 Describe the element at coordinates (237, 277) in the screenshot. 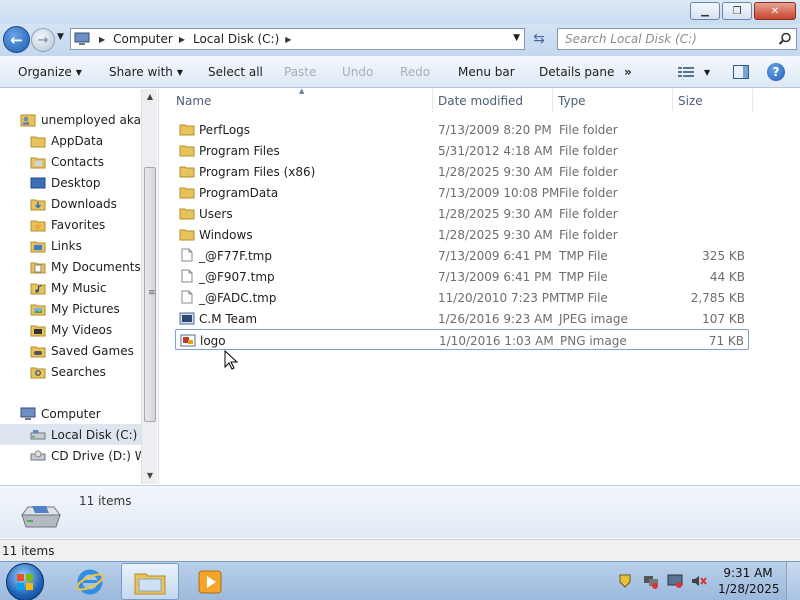

I see `file-name: _@F907.tmp` at that location.